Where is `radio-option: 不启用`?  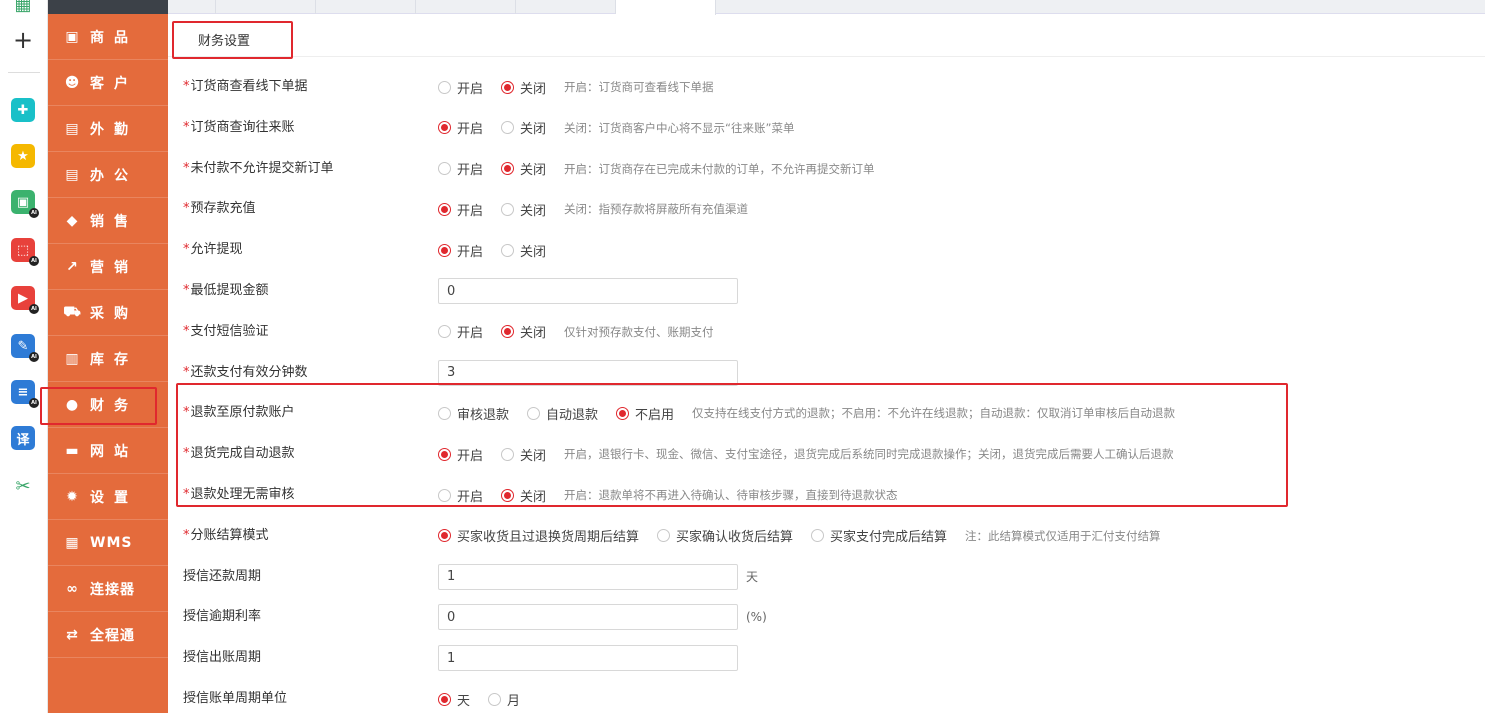 radio-option: 不启用 is located at coordinates (645, 413).